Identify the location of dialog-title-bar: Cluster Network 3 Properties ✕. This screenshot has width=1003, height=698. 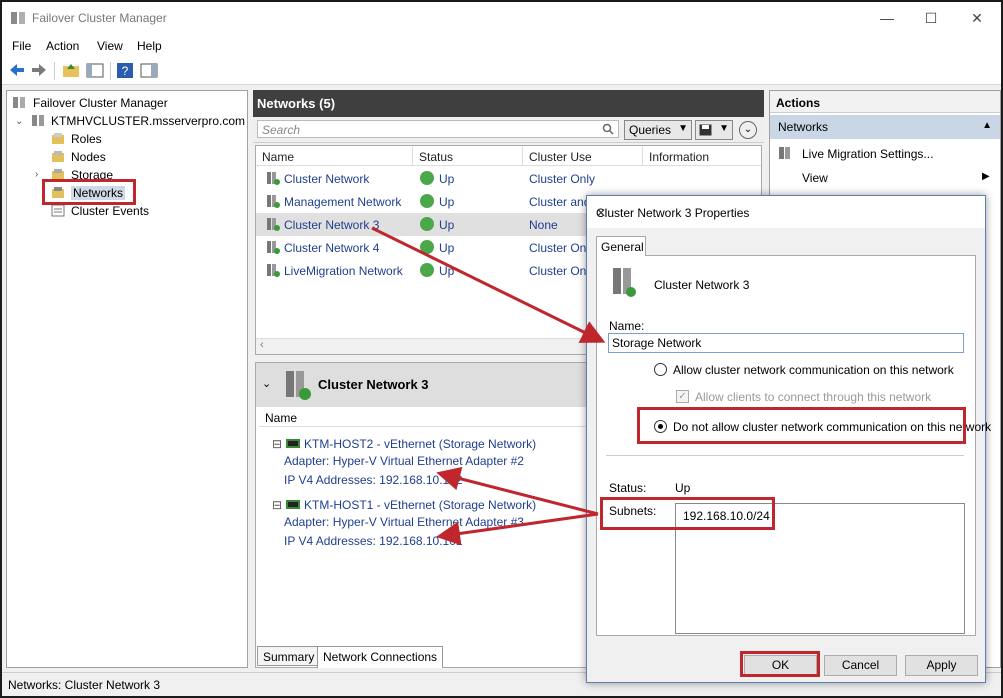
(786, 212).